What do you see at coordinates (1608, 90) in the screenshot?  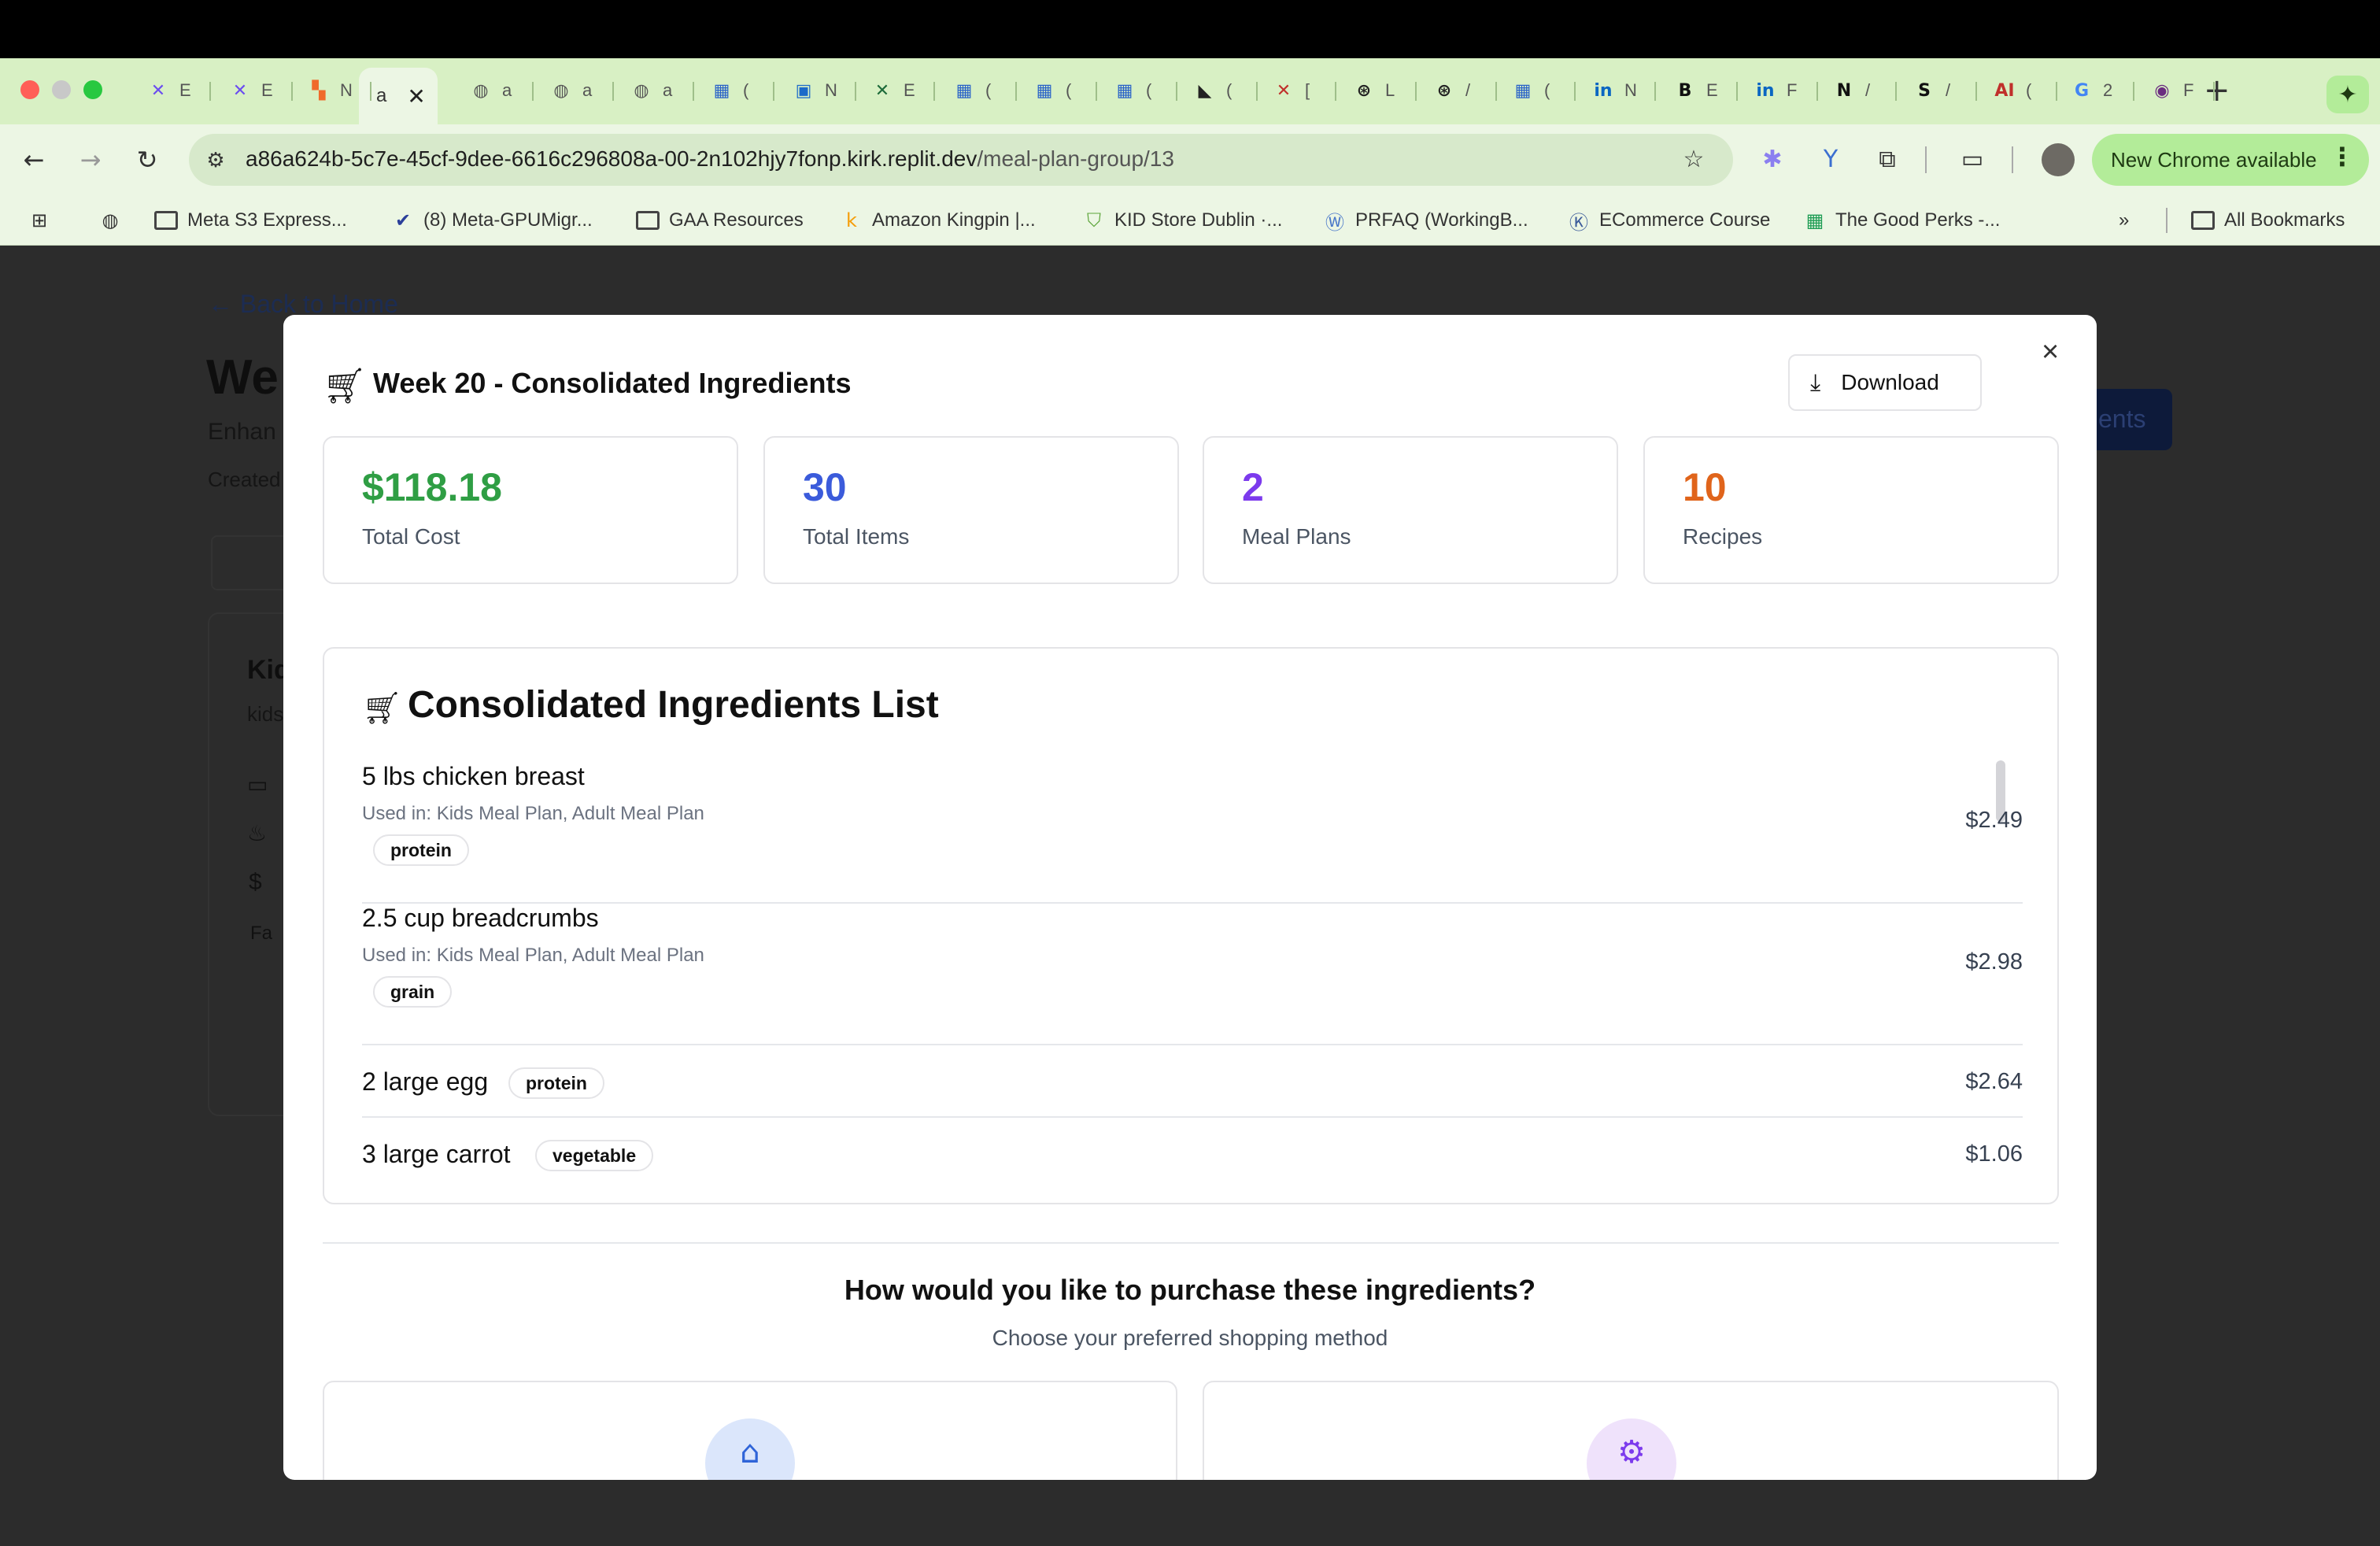 I see `browser-tab: in N` at bounding box center [1608, 90].